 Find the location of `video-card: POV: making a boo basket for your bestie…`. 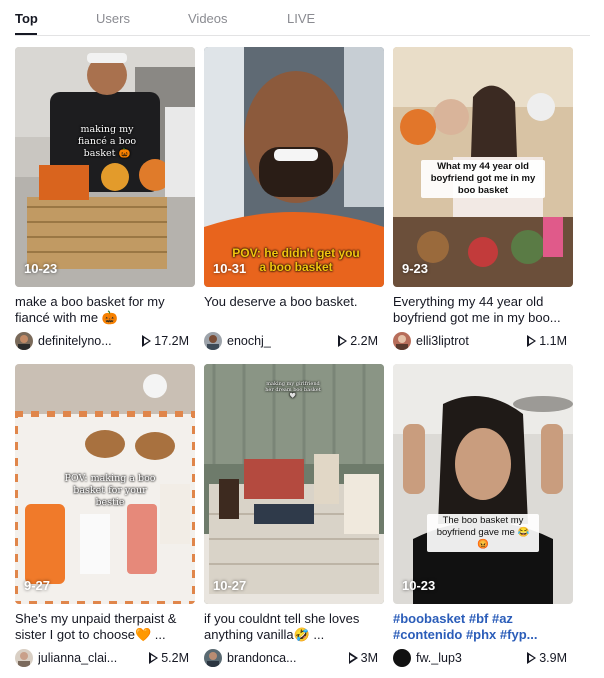

video-card: POV: making a boo basket for your bestie… is located at coordinates (105, 515).